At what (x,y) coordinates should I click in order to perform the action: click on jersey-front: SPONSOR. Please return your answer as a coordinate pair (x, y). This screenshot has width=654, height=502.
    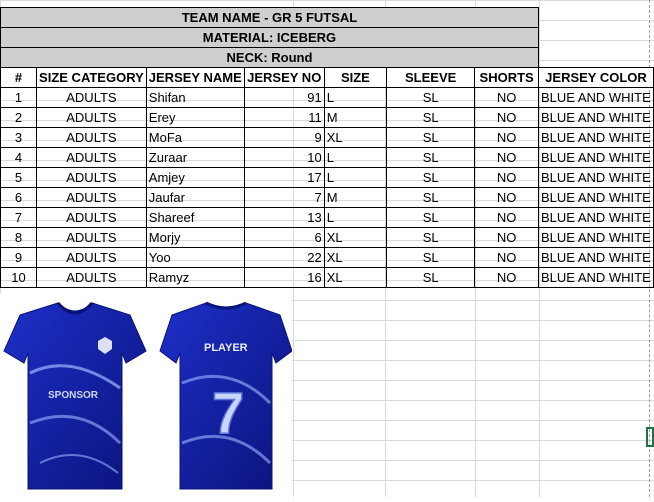
    Looking at the image, I should click on (75, 395).